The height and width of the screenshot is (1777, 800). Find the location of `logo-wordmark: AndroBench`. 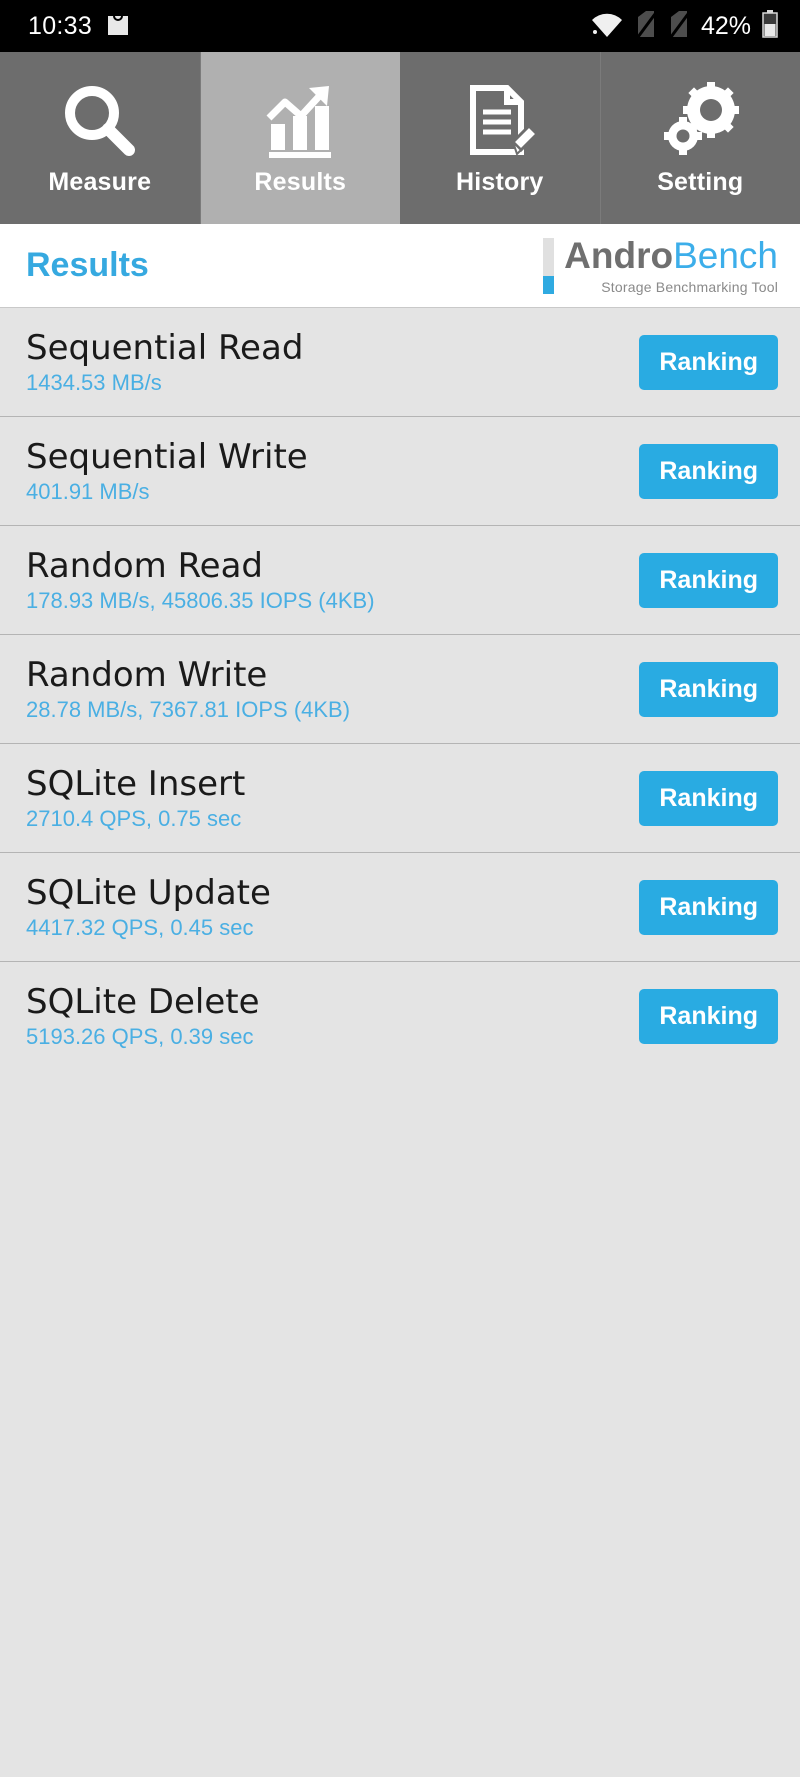

logo-wordmark: AndroBench is located at coordinates (671, 255).